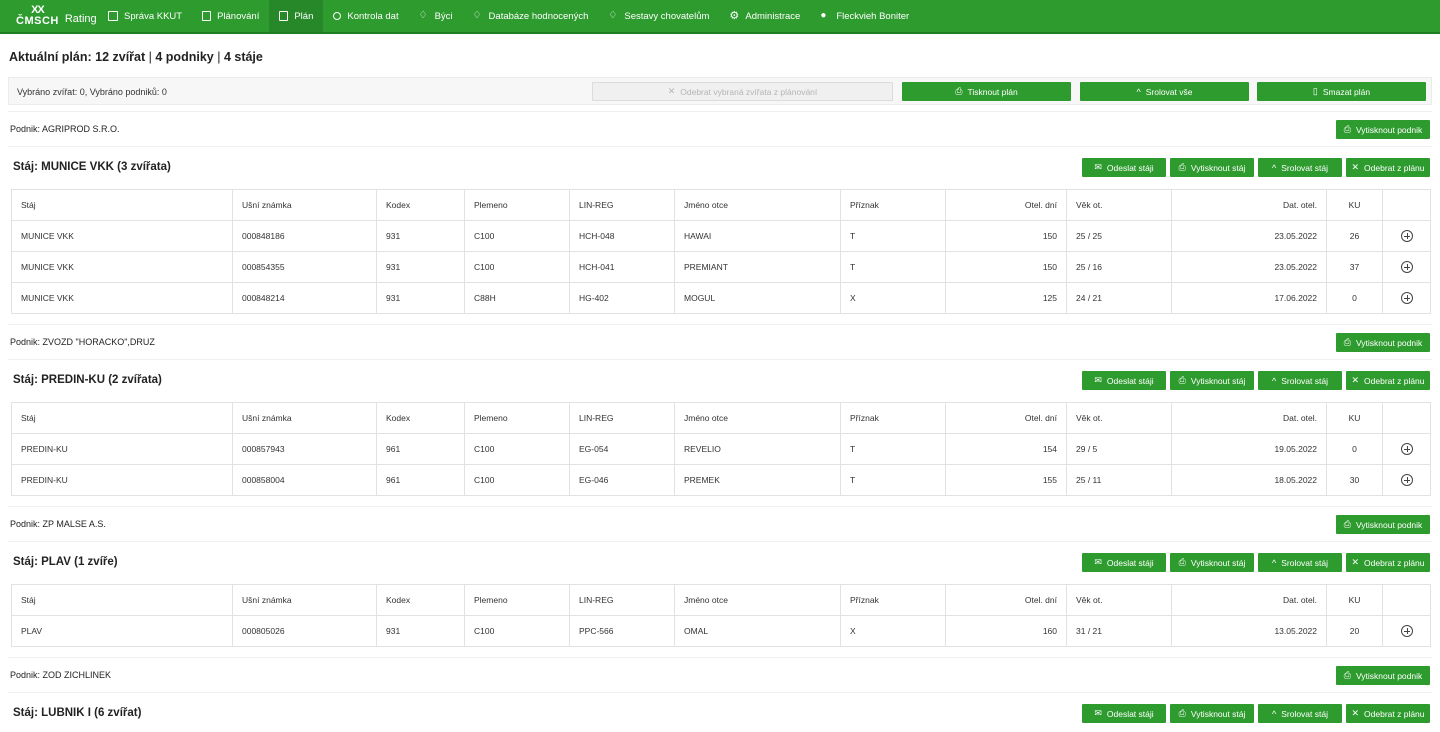 This screenshot has height=732, width=1440. I want to click on nav-item-fleckvieh-boniter: ● Fleckvieh Boniter, so click(864, 16).